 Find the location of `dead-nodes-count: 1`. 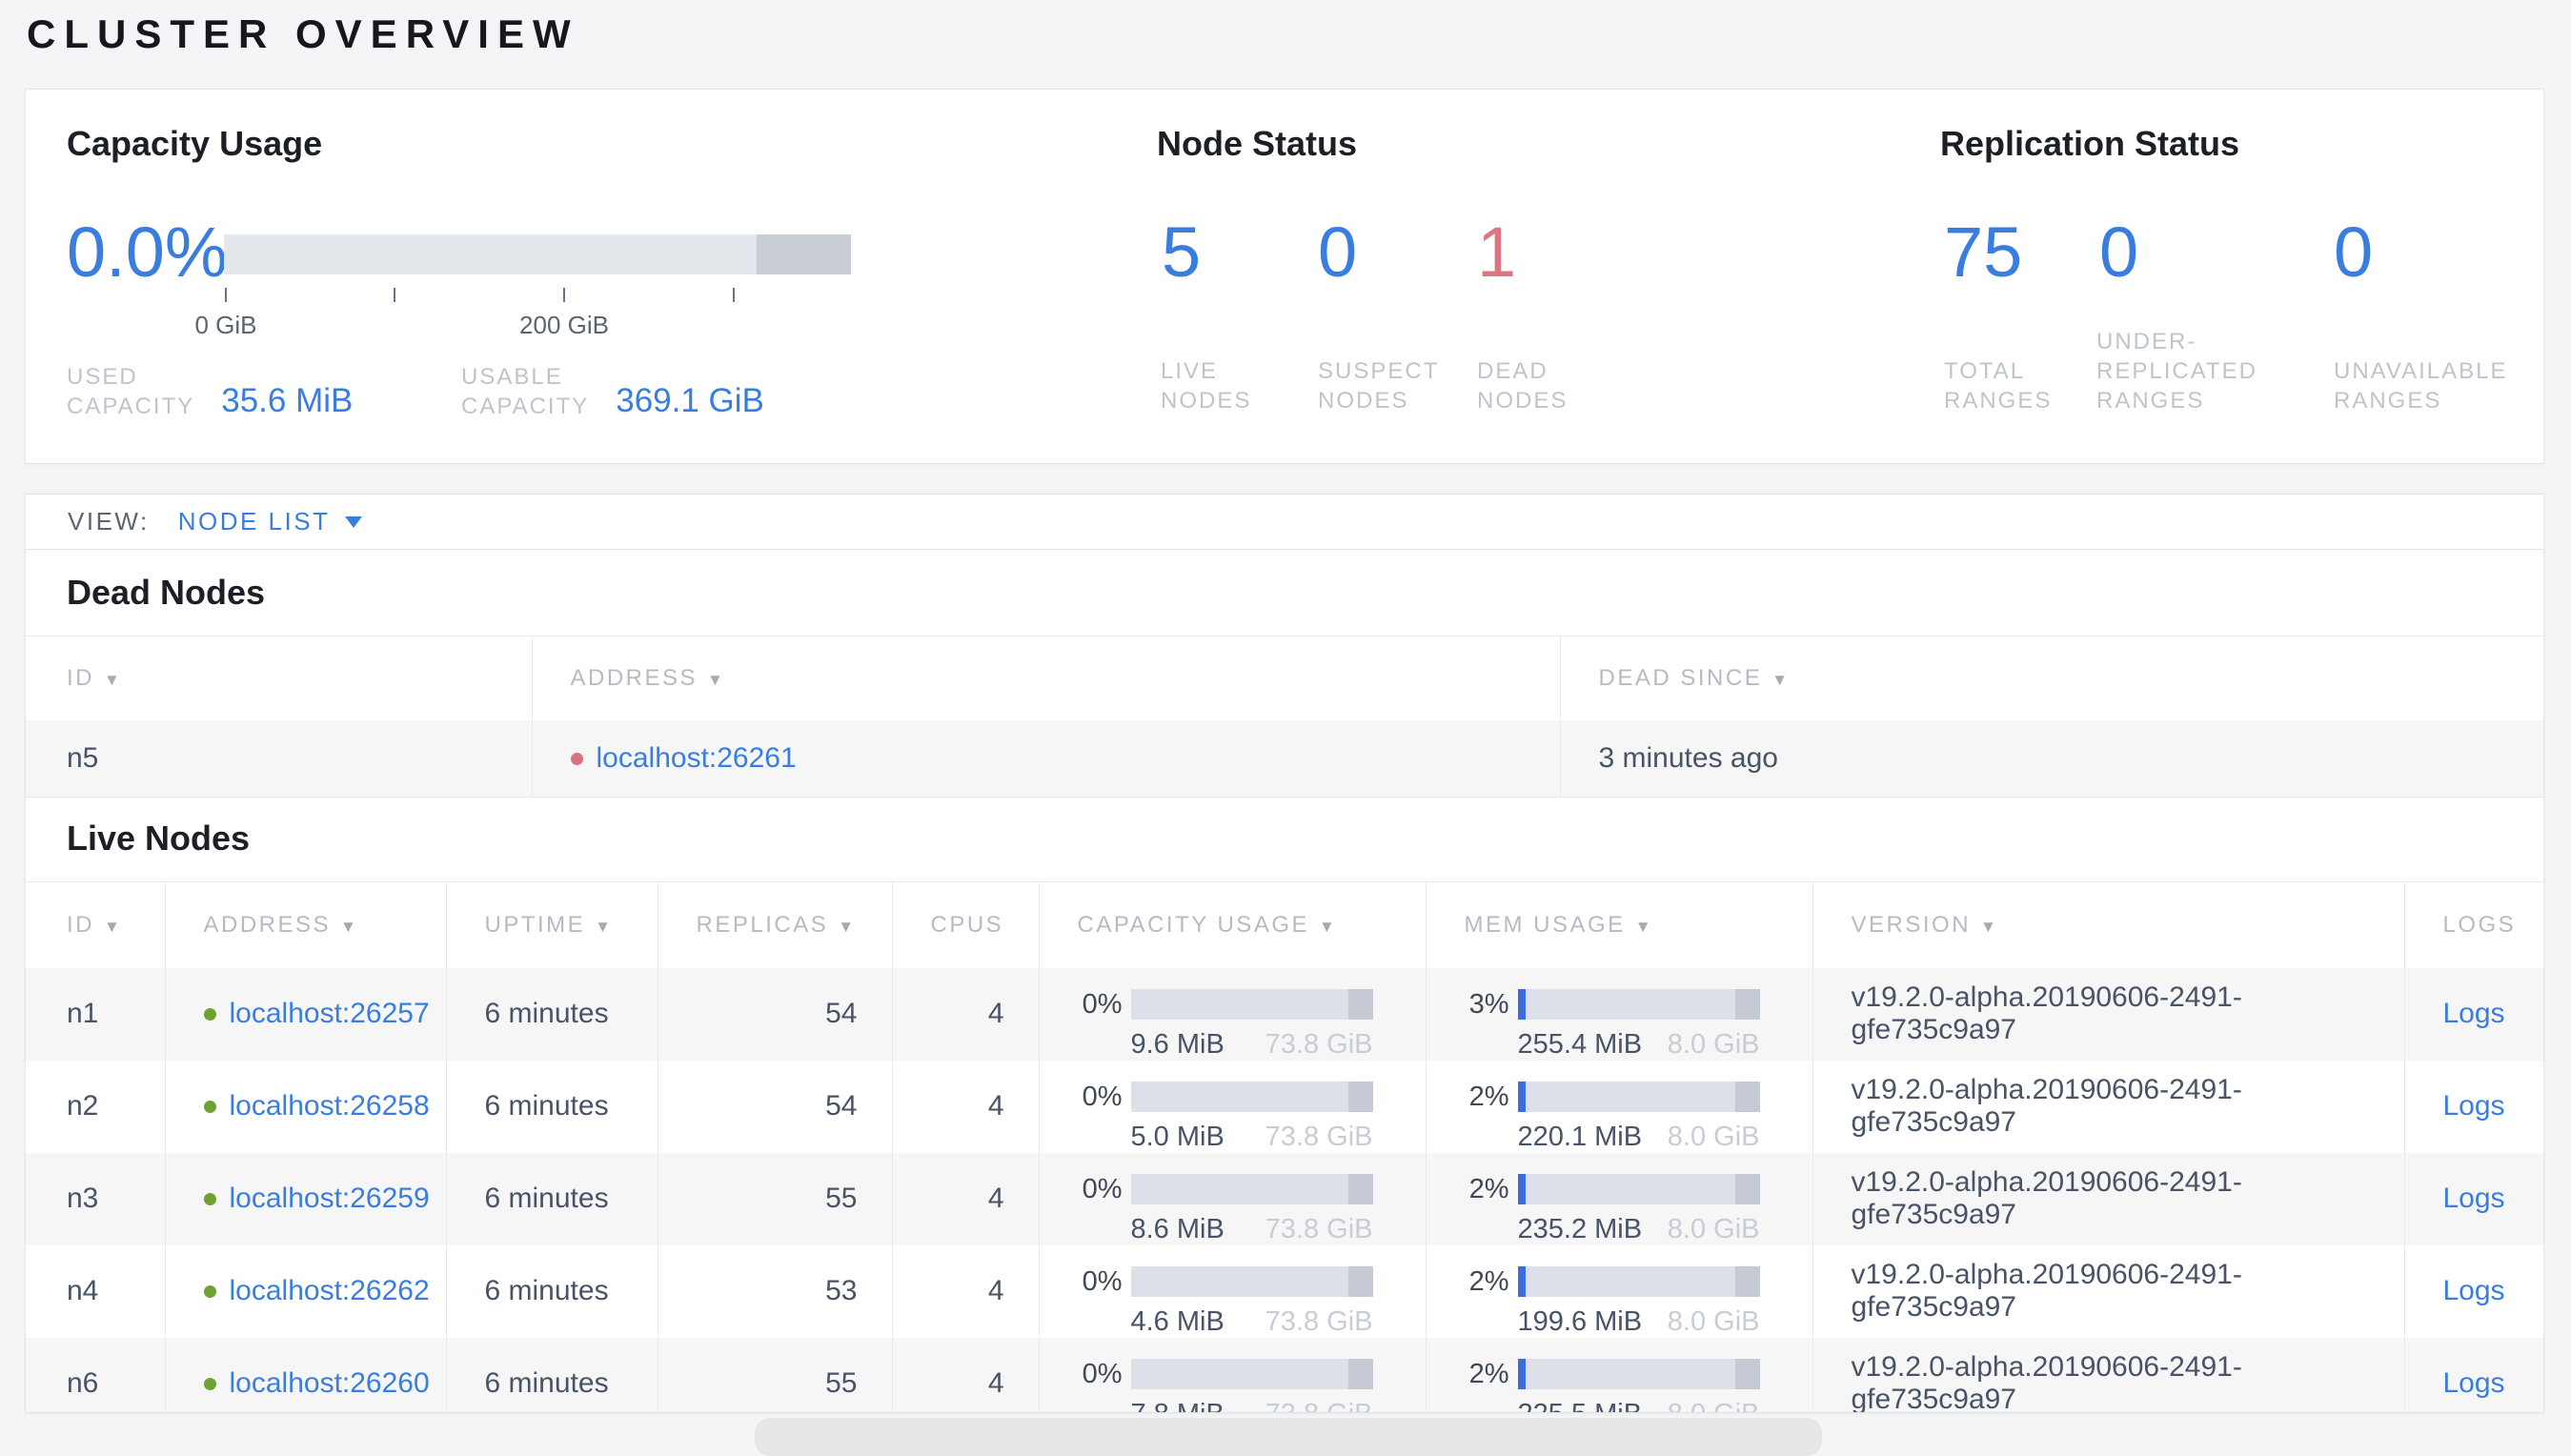

dead-nodes-count: 1 is located at coordinates (1497, 252).